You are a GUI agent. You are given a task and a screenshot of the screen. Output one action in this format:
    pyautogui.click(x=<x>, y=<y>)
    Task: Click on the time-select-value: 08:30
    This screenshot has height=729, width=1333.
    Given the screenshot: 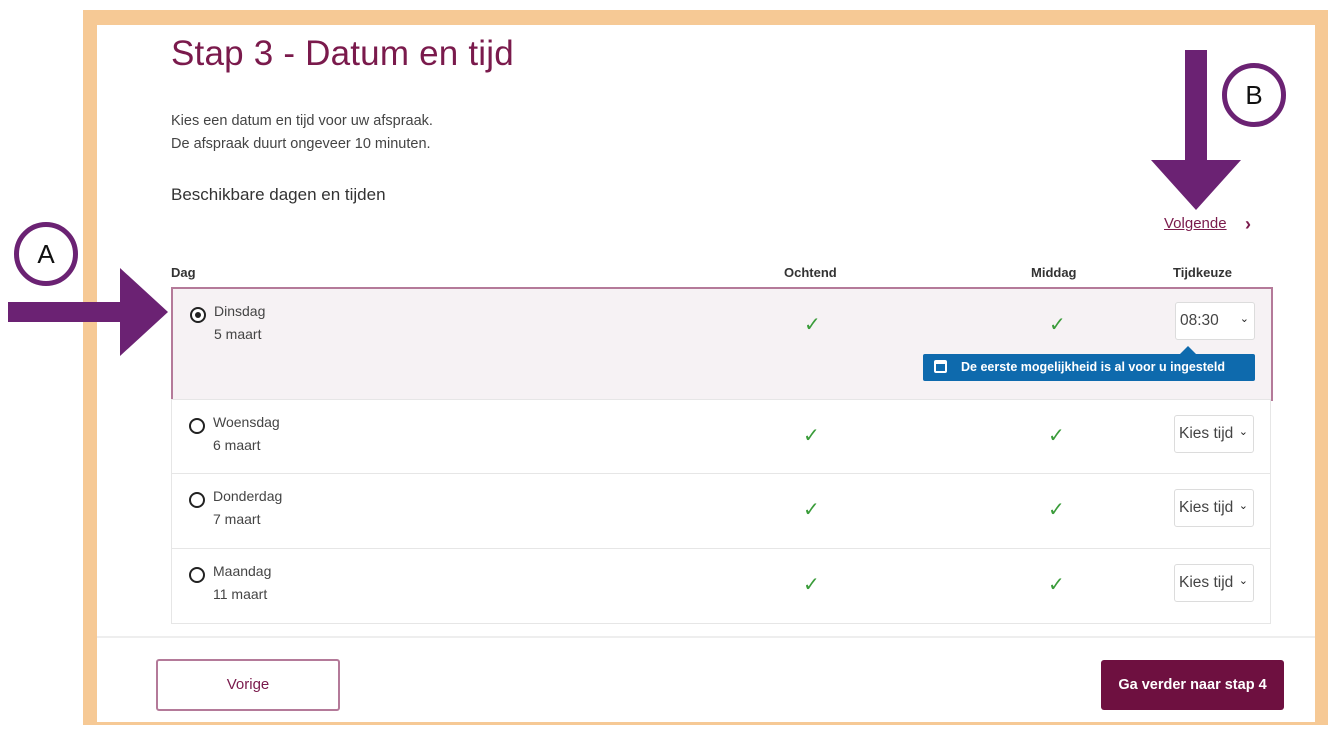 What is the action you would take?
    pyautogui.click(x=1199, y=320)
    